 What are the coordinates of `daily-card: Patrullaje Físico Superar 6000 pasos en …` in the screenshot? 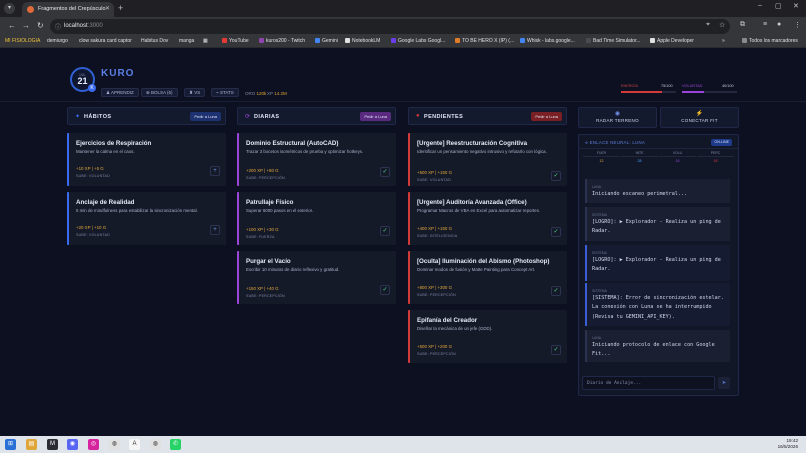 It's located at (316, 218).